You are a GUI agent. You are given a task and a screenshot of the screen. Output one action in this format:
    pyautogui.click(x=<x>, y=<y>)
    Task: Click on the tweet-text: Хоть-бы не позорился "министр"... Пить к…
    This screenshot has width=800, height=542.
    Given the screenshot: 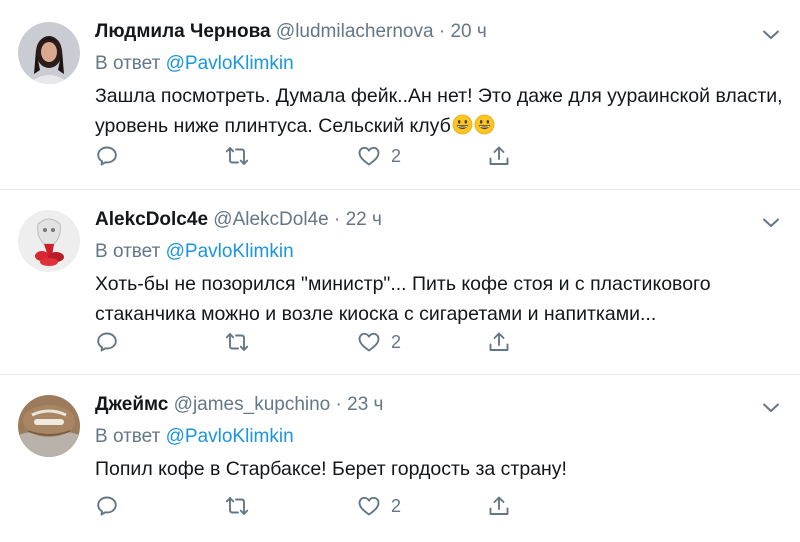 What is the action you would take?
    pyautogui.click(x=440, y=299)
    